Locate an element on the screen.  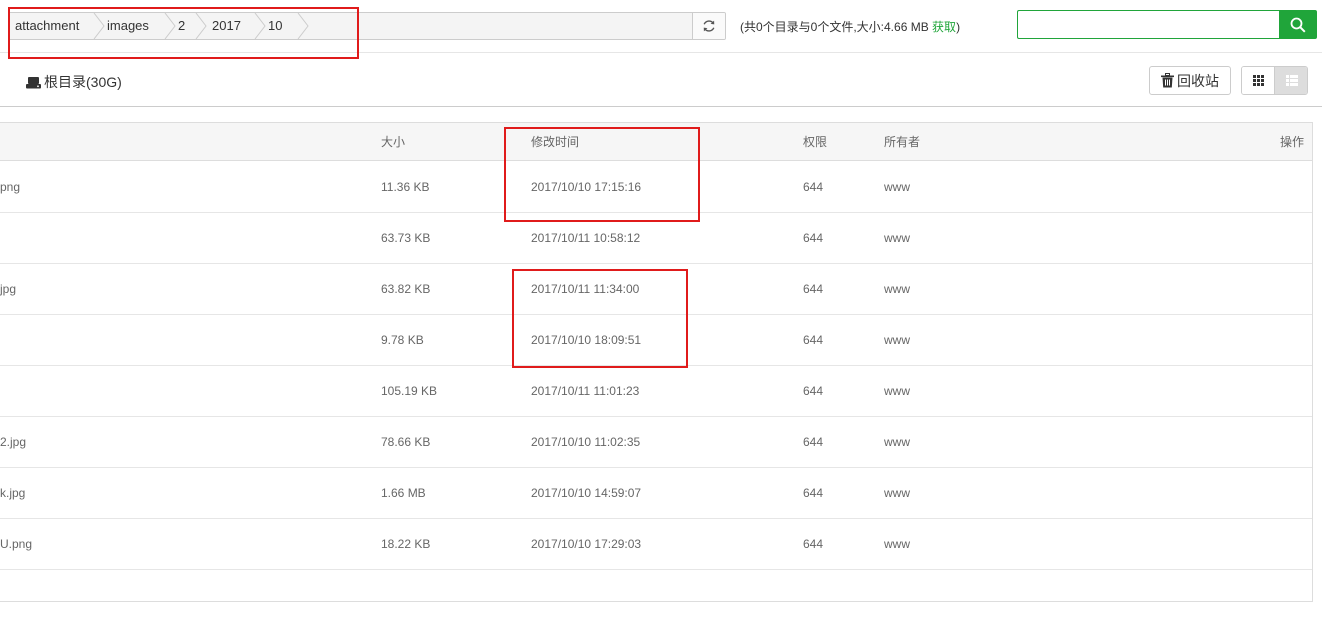
search-button is located at coordinates (1298, 24).